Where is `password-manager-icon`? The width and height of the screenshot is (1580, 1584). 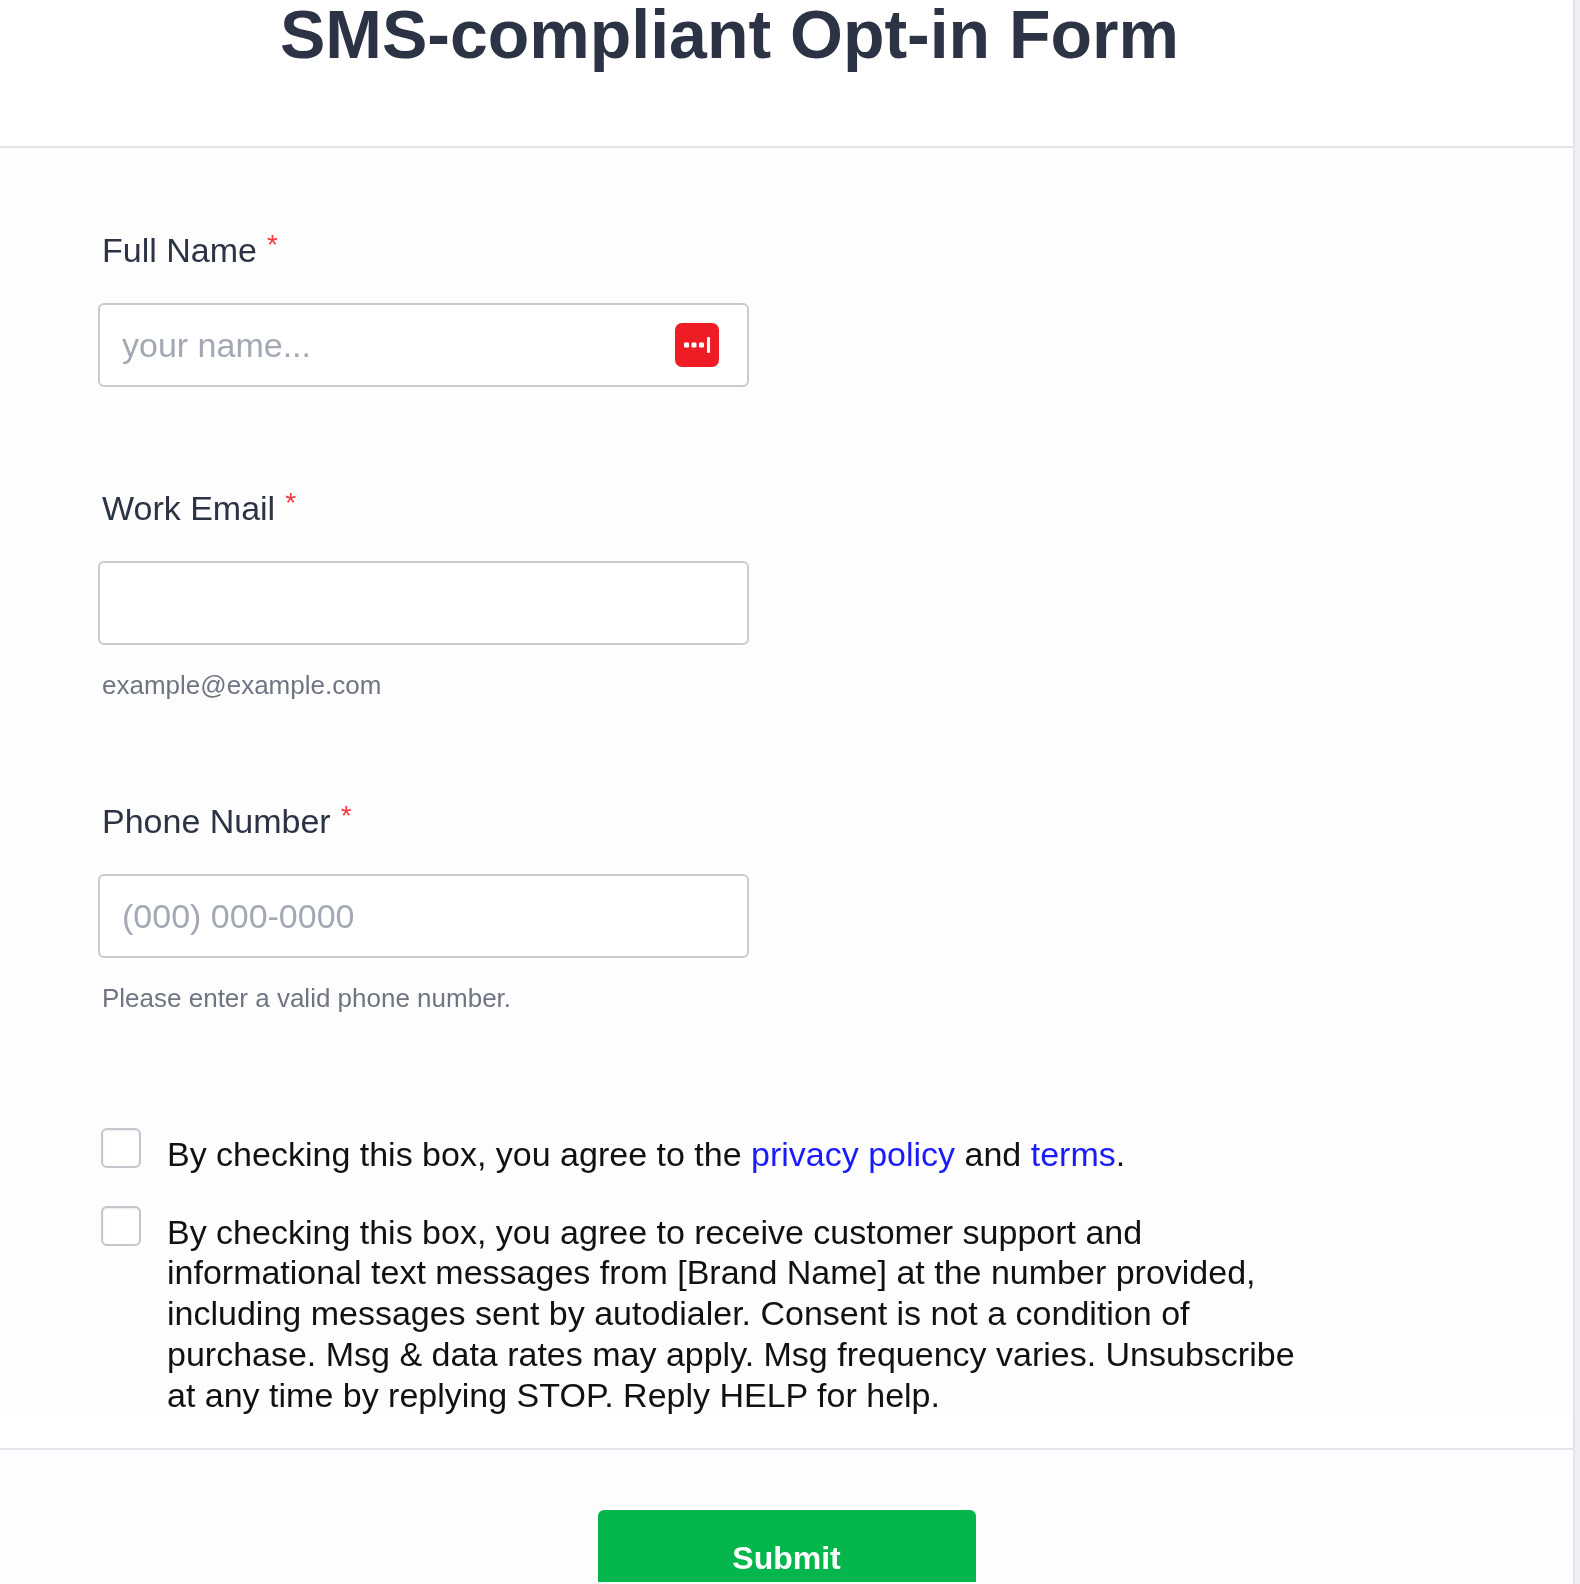
password-manager-icon is located at coordinates (697, 345).